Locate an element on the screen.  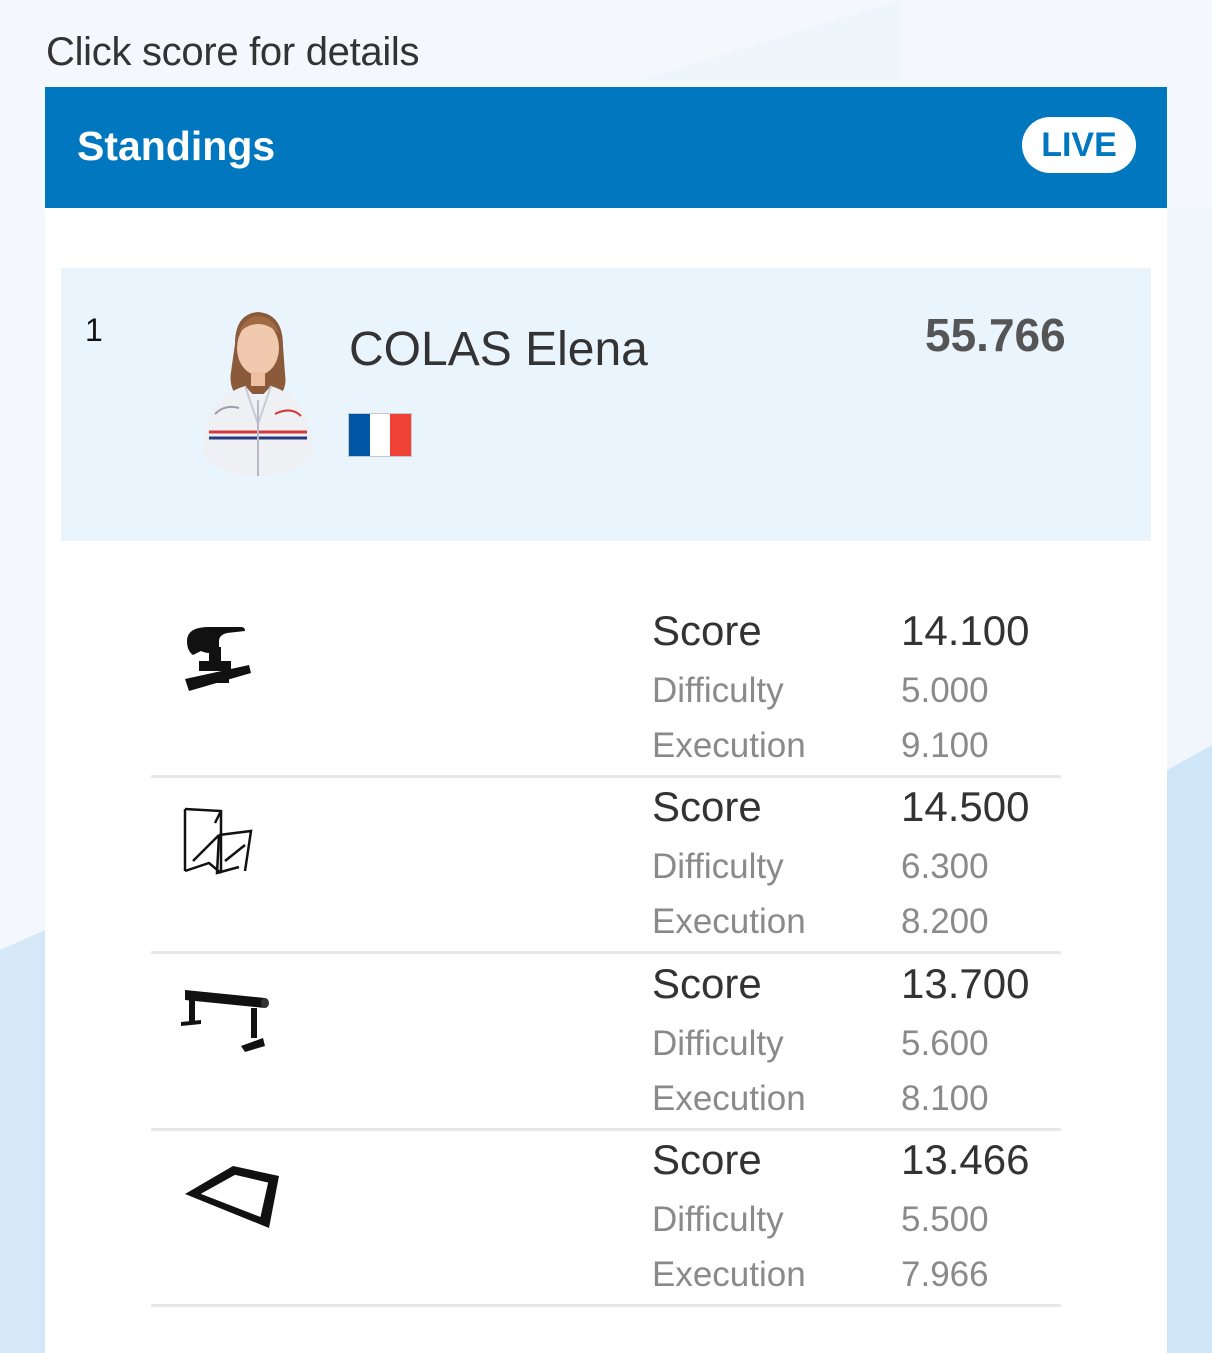
athlete-name: COLAS Elena is located at coordinates (498, 349).